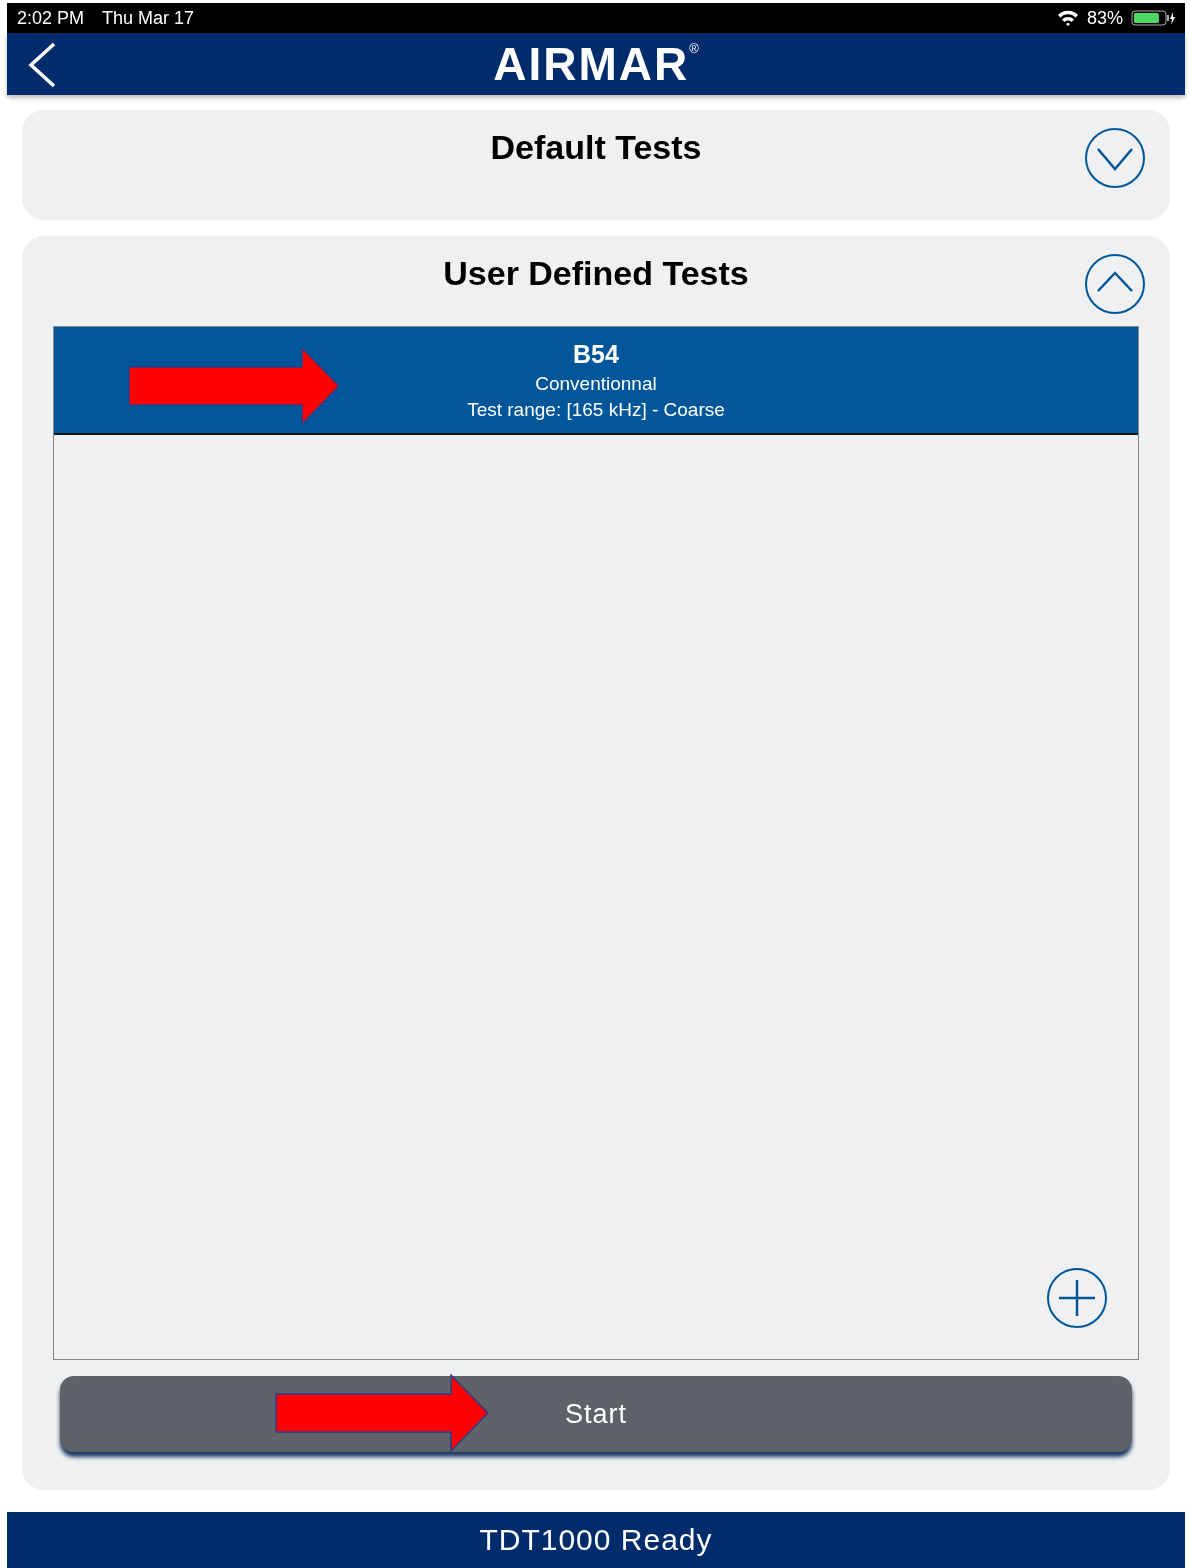  I want to click on registered-mark: ®, so click(694, 48).